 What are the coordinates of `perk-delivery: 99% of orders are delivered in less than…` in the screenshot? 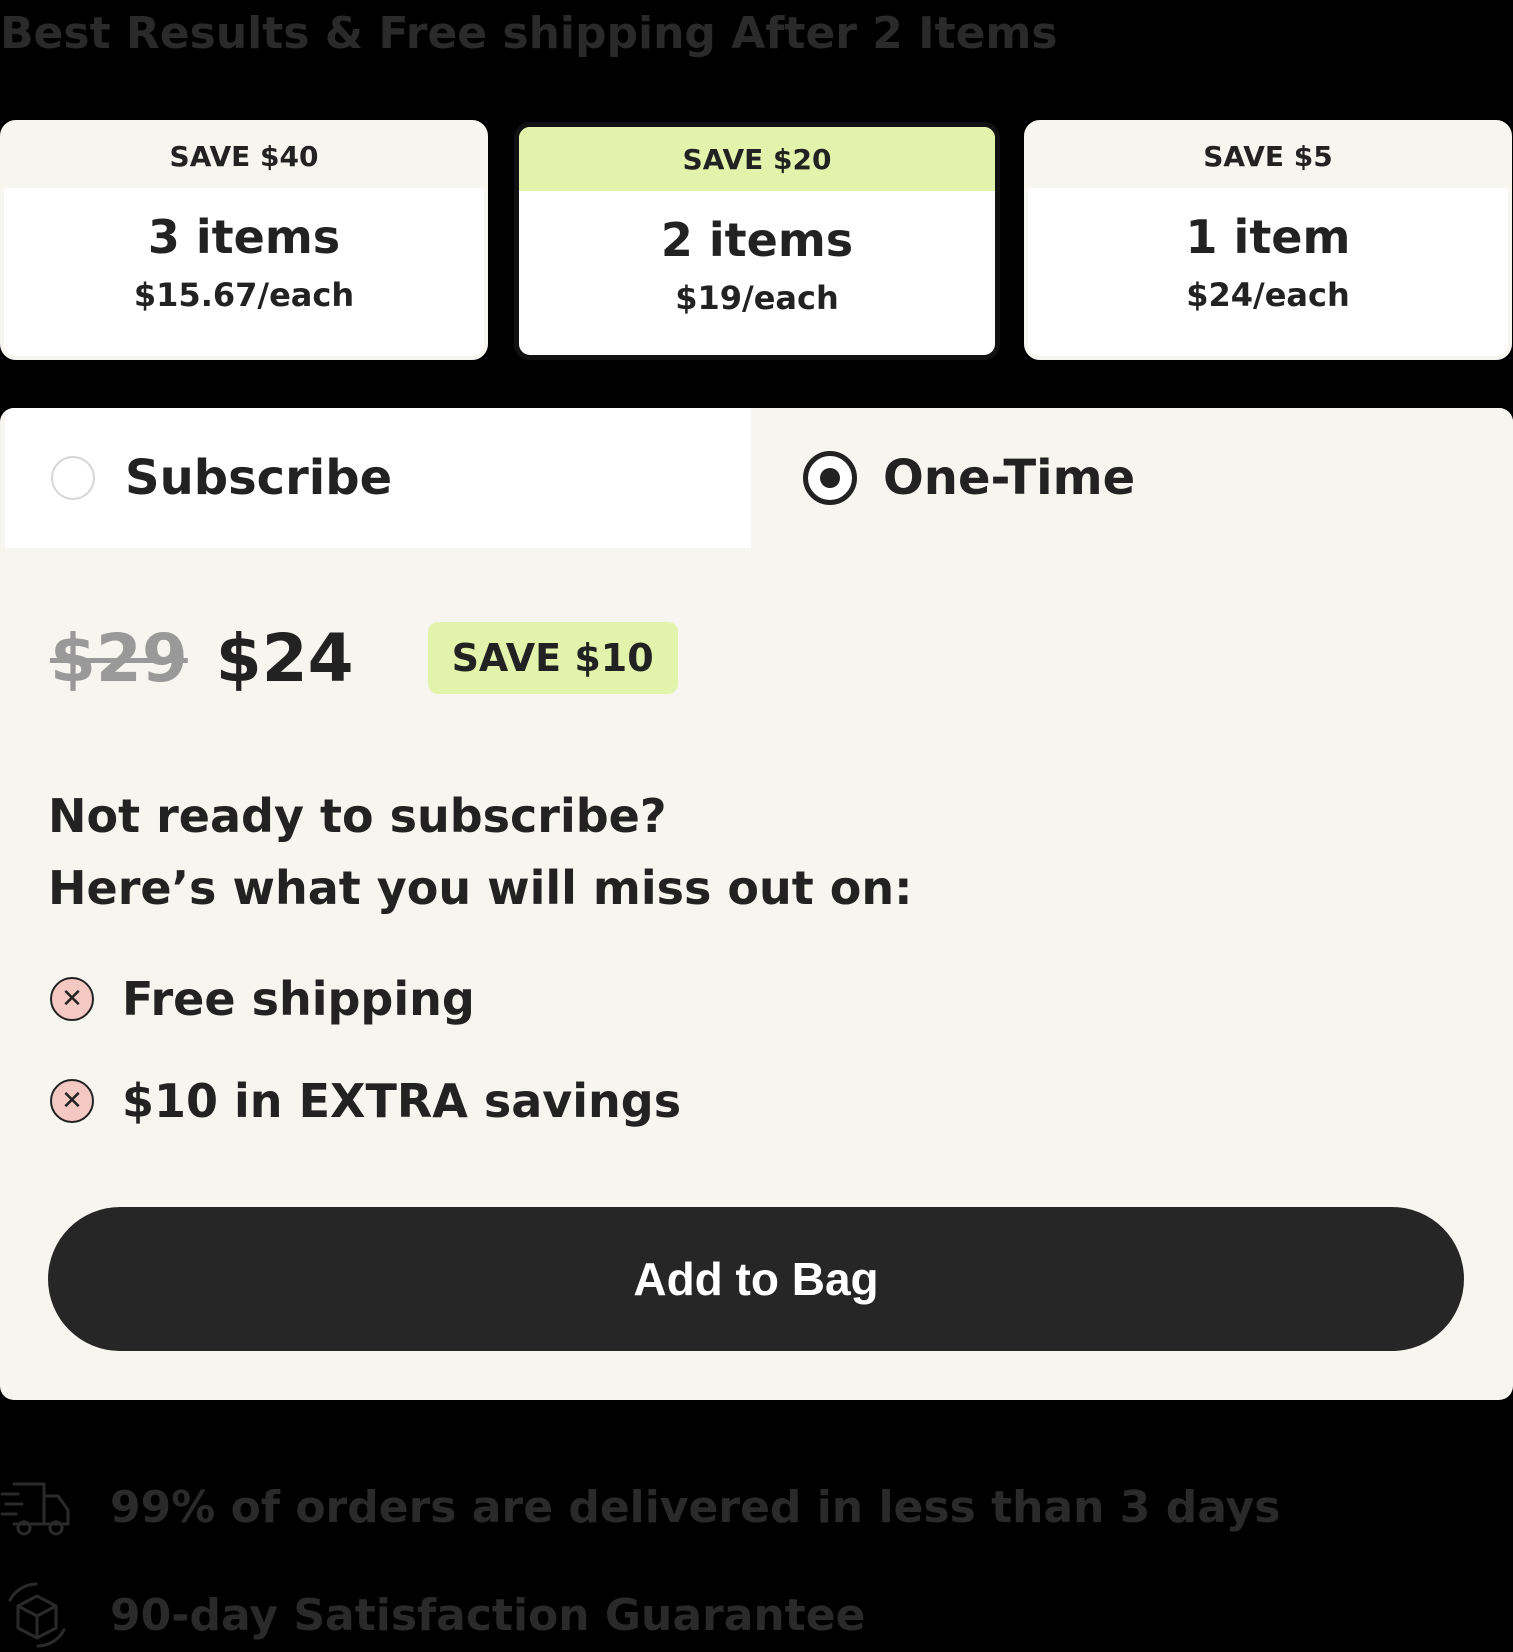 It's located at (640, 1507).